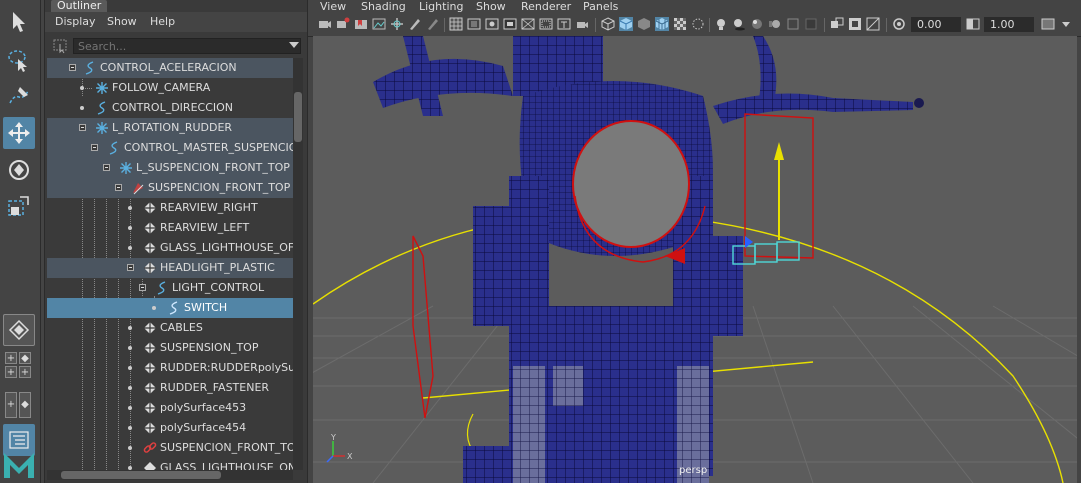 The image size is (1081, 483). What do you see at coordinates (680, 24) in the screenshot?
I see `xray-icon` at bounding box center [680, 24].